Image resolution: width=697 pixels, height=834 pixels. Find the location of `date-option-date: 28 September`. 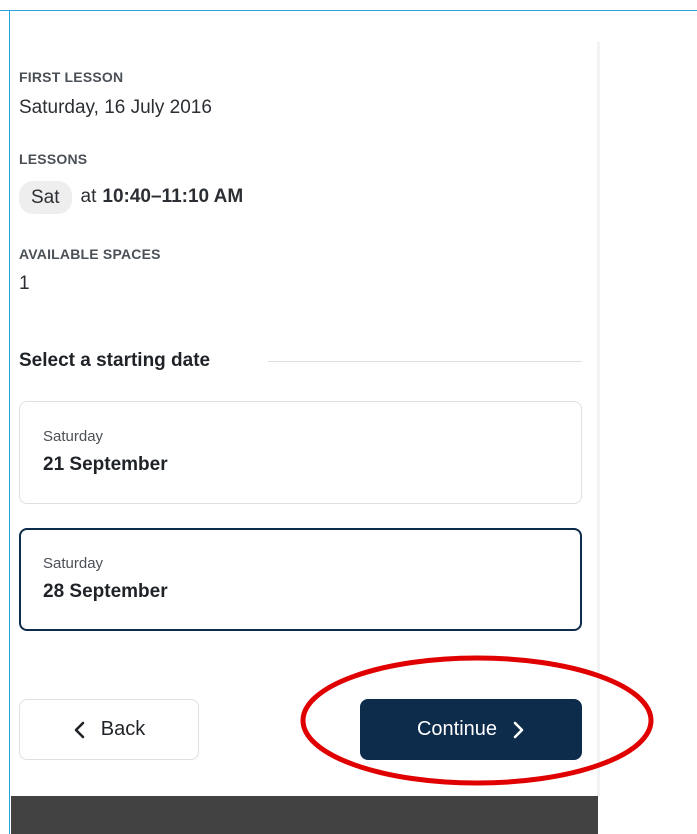

date-option-date: 28 September is located at coordinates (105, 591).